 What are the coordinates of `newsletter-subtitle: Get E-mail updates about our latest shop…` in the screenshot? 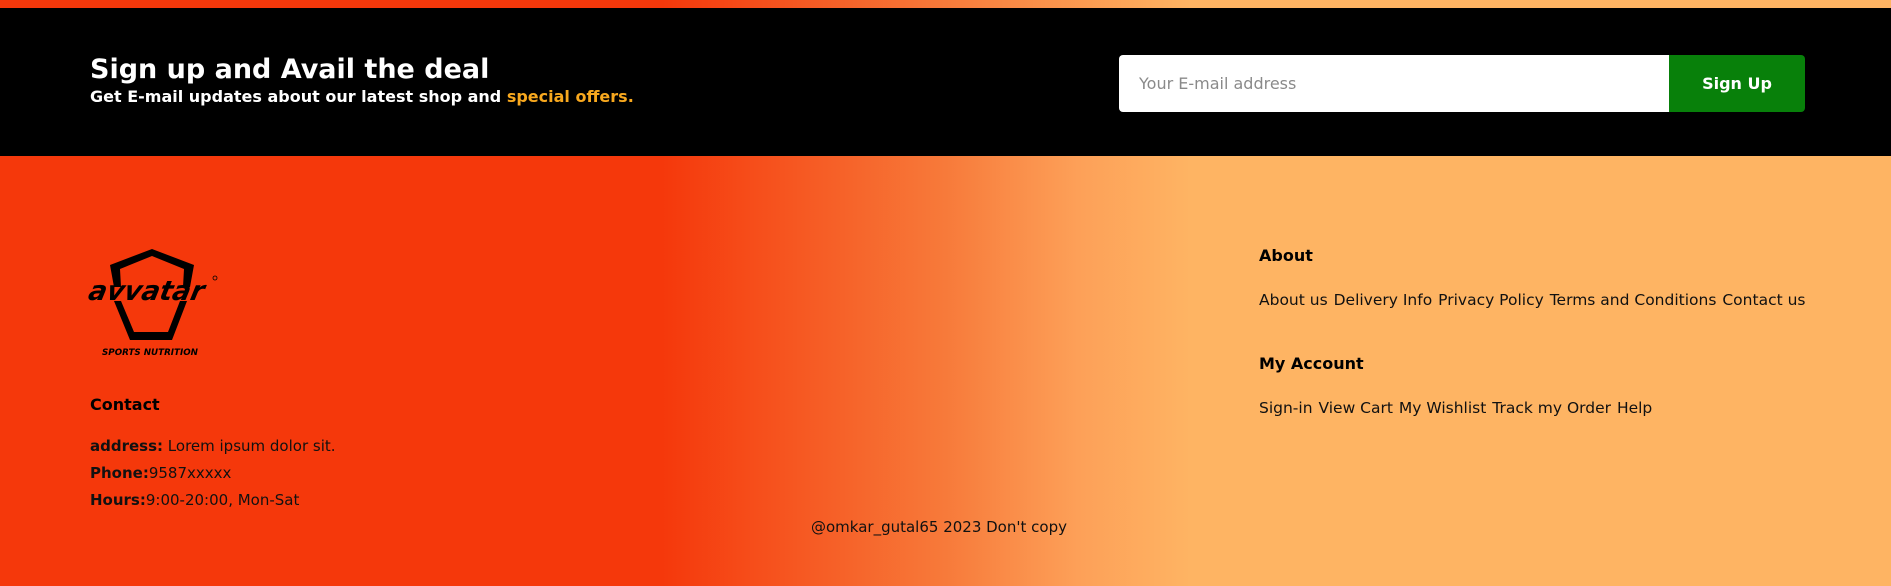 It's located at (362, 97).